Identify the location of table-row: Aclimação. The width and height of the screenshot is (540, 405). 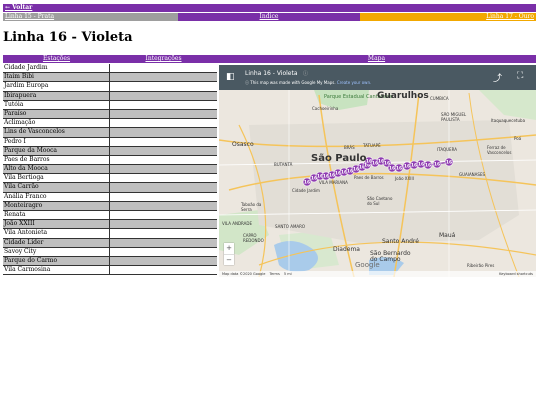
(110, 124).